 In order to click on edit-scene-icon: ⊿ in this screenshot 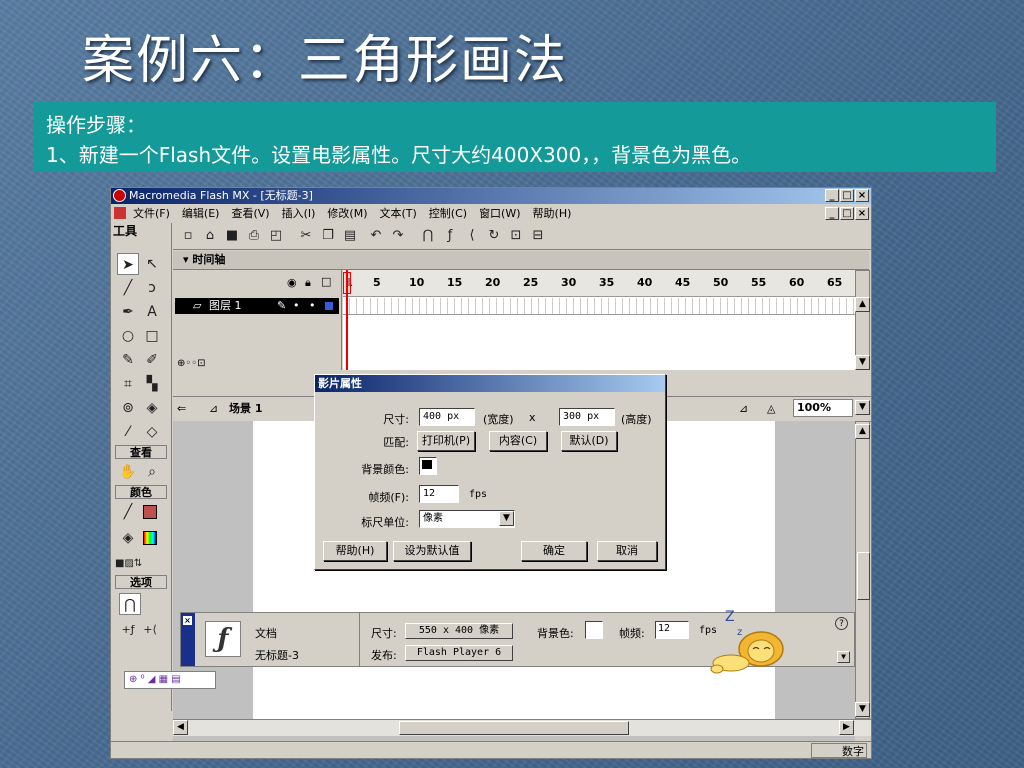, I will do `click(743, 409)`.